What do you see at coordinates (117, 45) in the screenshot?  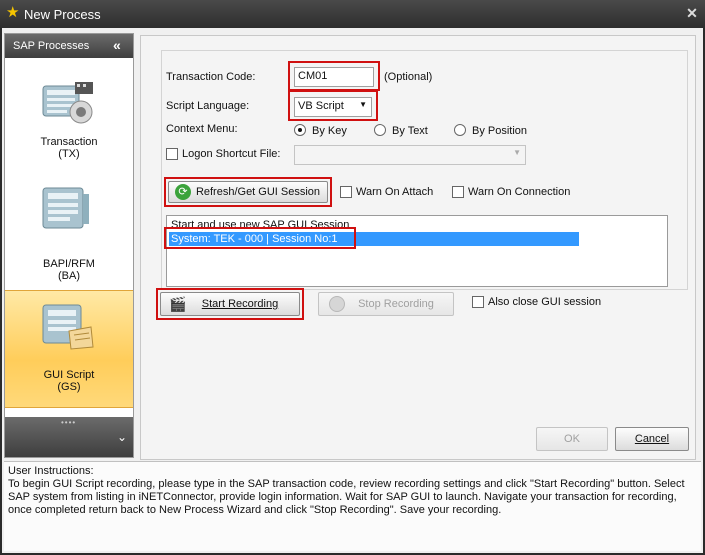 I see `collapse-icon: «` at bounding box center [117, 45].